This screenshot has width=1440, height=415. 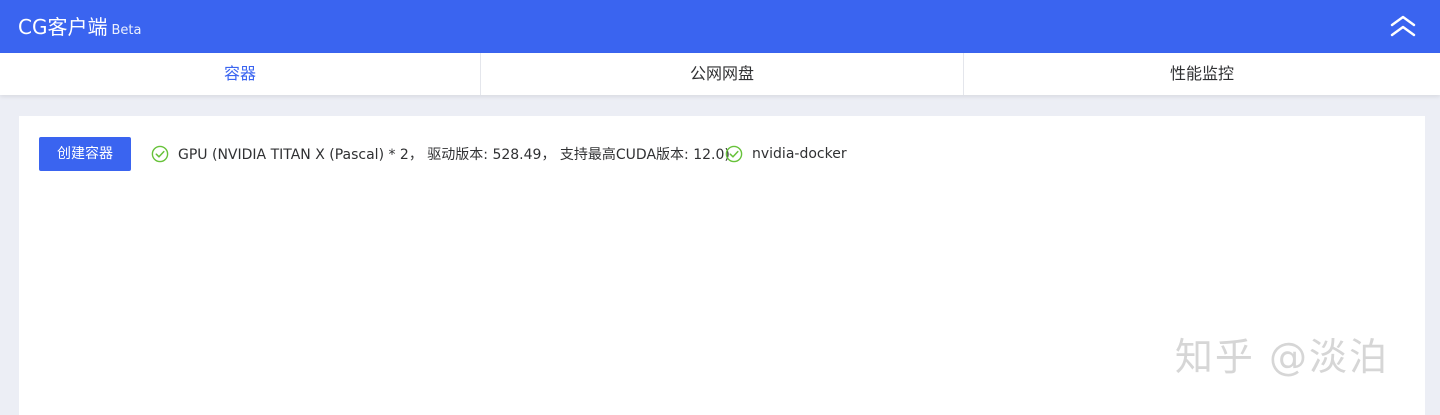 I want to click on beta-badge: Beta, so click(x=126, y=30).